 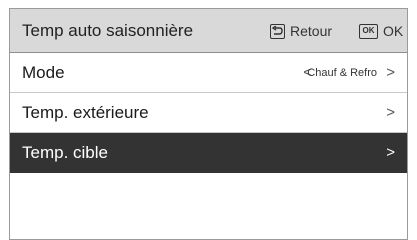 I want to click on mode-value: Chauf & Refro, so click(x=342, y=73).